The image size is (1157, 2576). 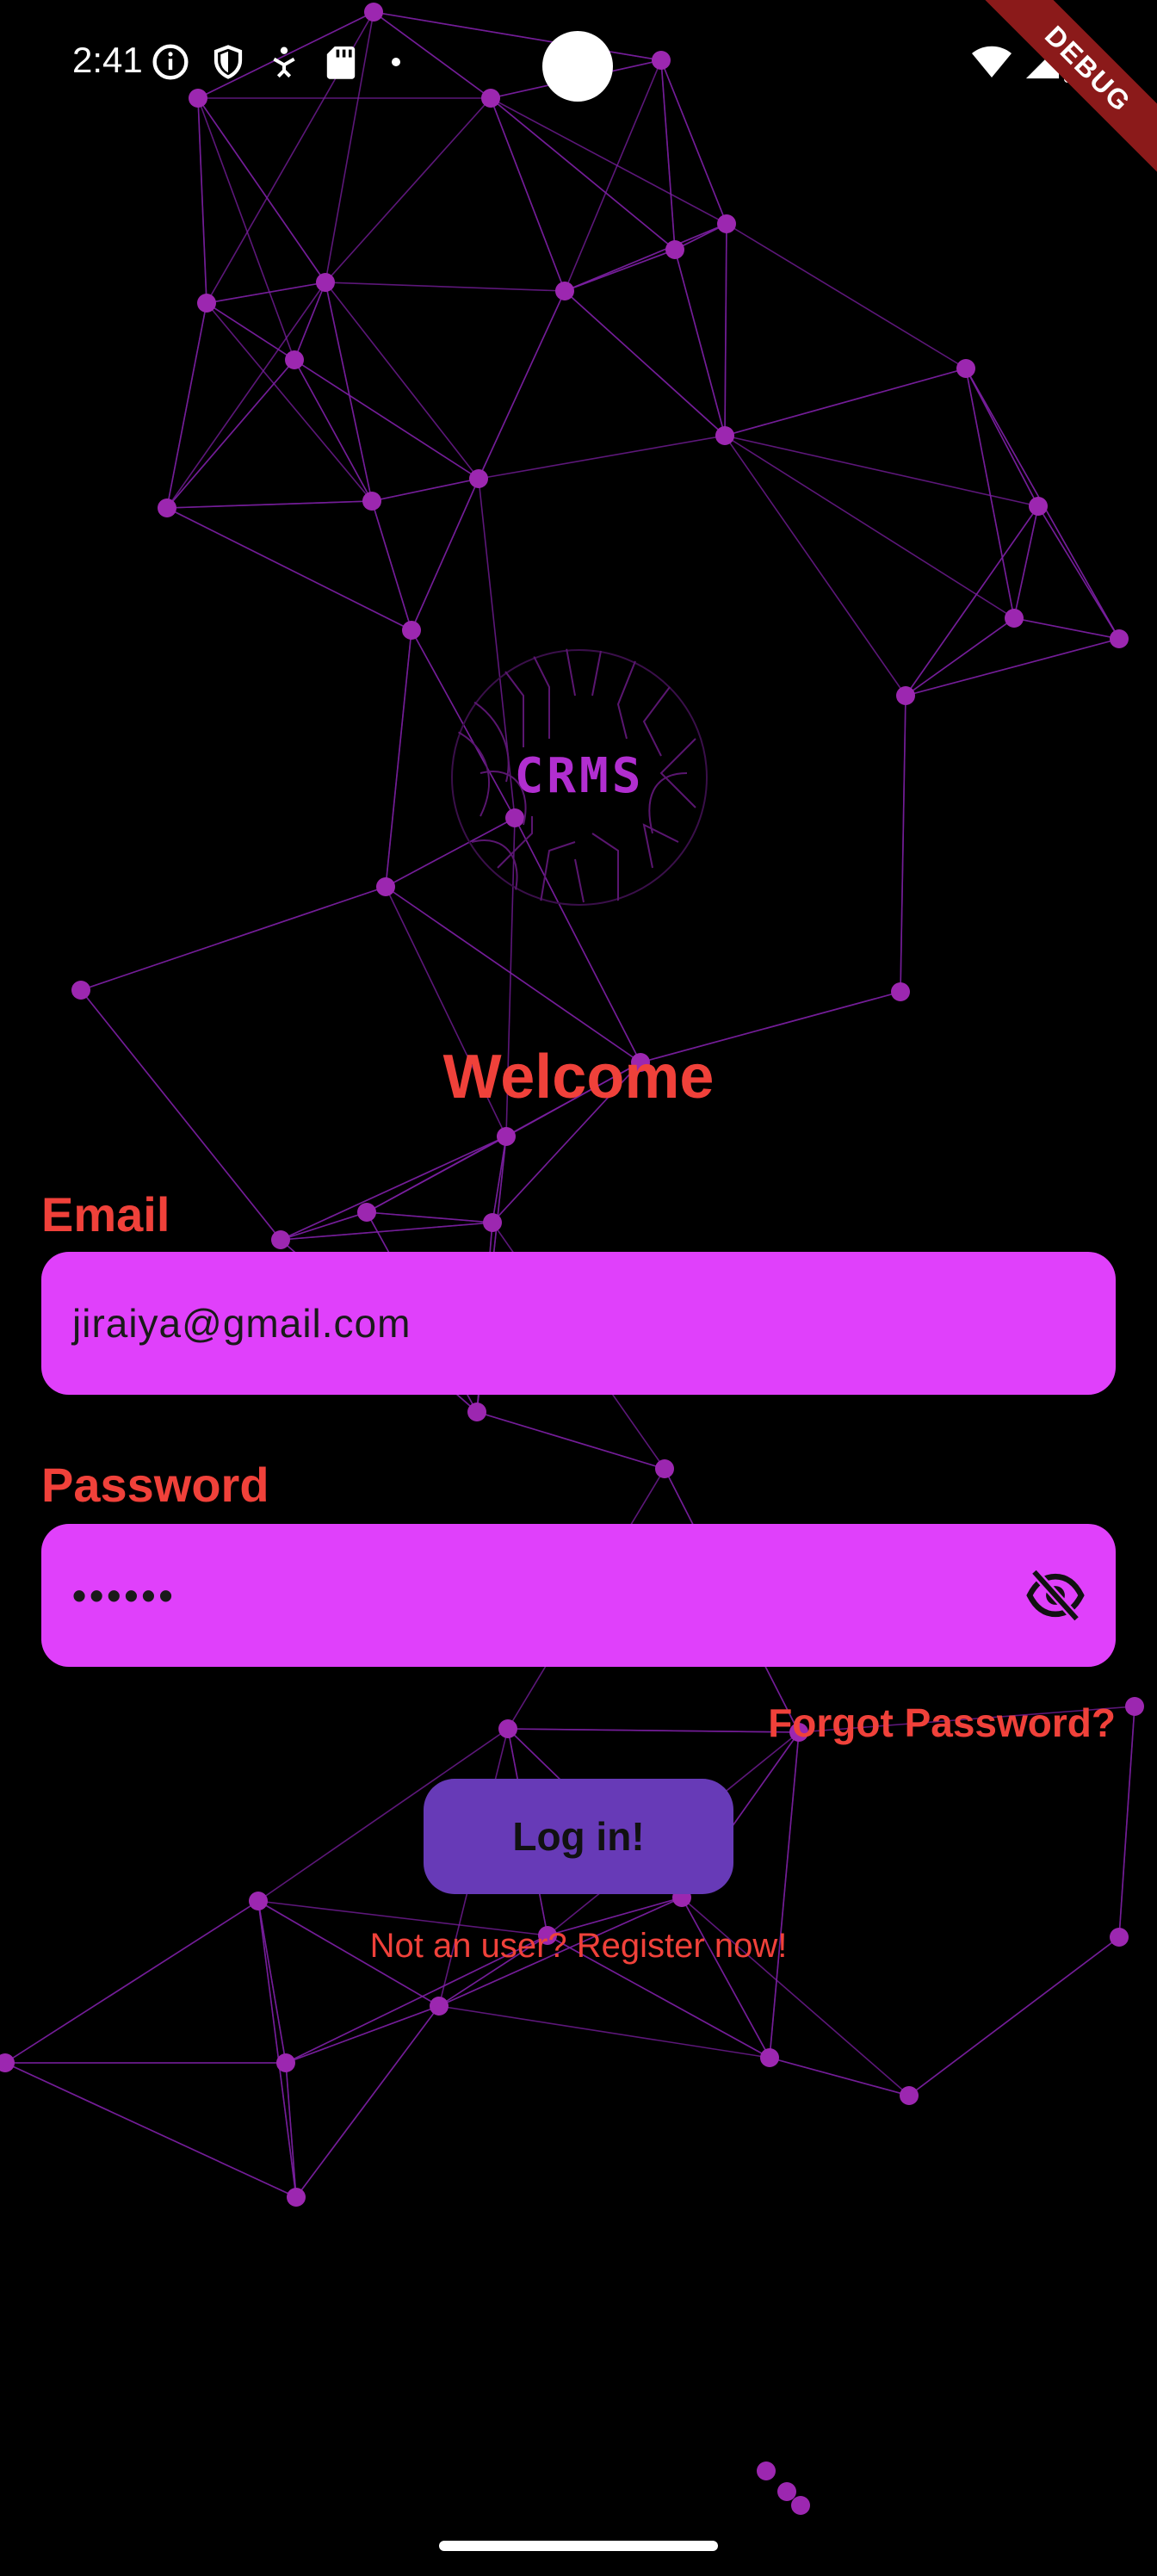 I want to click on accessibility-icon, so click(x=284, y=62).